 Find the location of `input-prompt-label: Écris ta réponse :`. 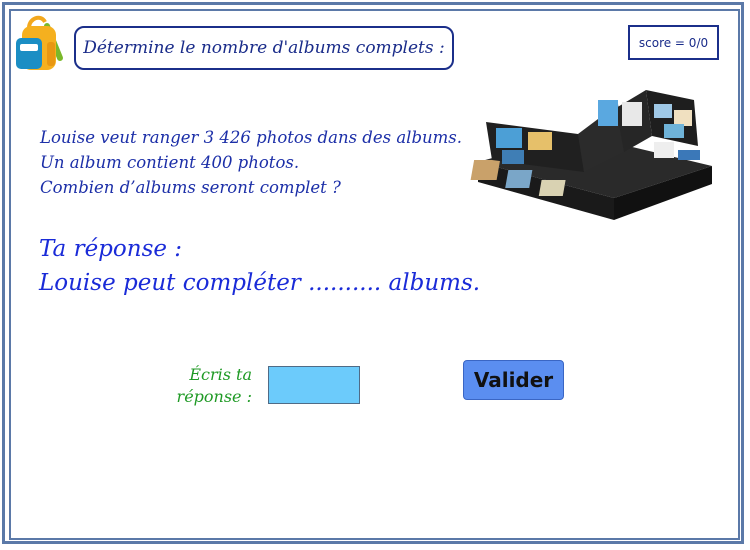

input-prompt-label: Écris ta réponse : is located at coordinates (211, 386).